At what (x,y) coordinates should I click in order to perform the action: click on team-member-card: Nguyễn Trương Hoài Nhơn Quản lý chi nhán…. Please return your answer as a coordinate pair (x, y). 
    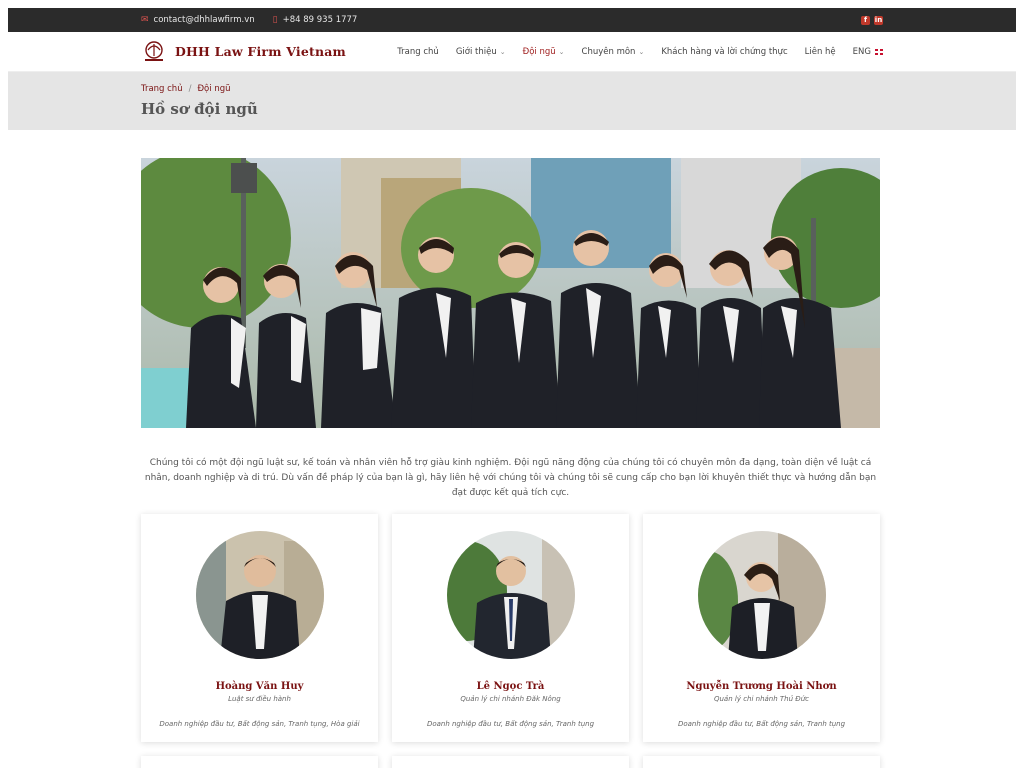
    Looking at the image, I should click on (761, 628).